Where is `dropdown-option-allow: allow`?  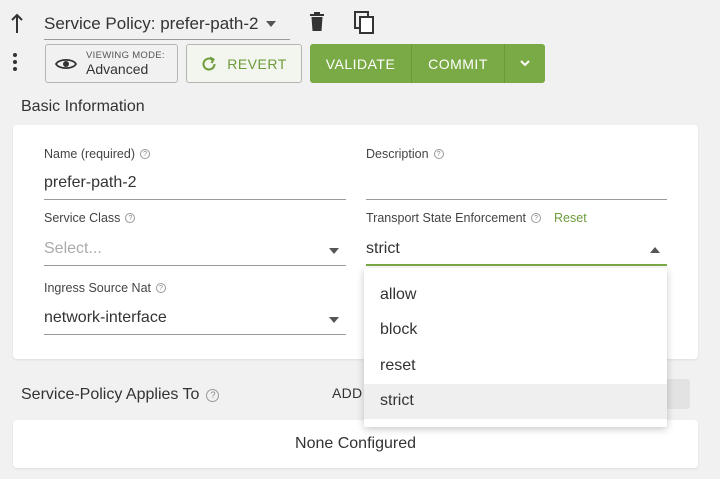 dropdown-option-allow: allow is located at coordinates (515, 295).